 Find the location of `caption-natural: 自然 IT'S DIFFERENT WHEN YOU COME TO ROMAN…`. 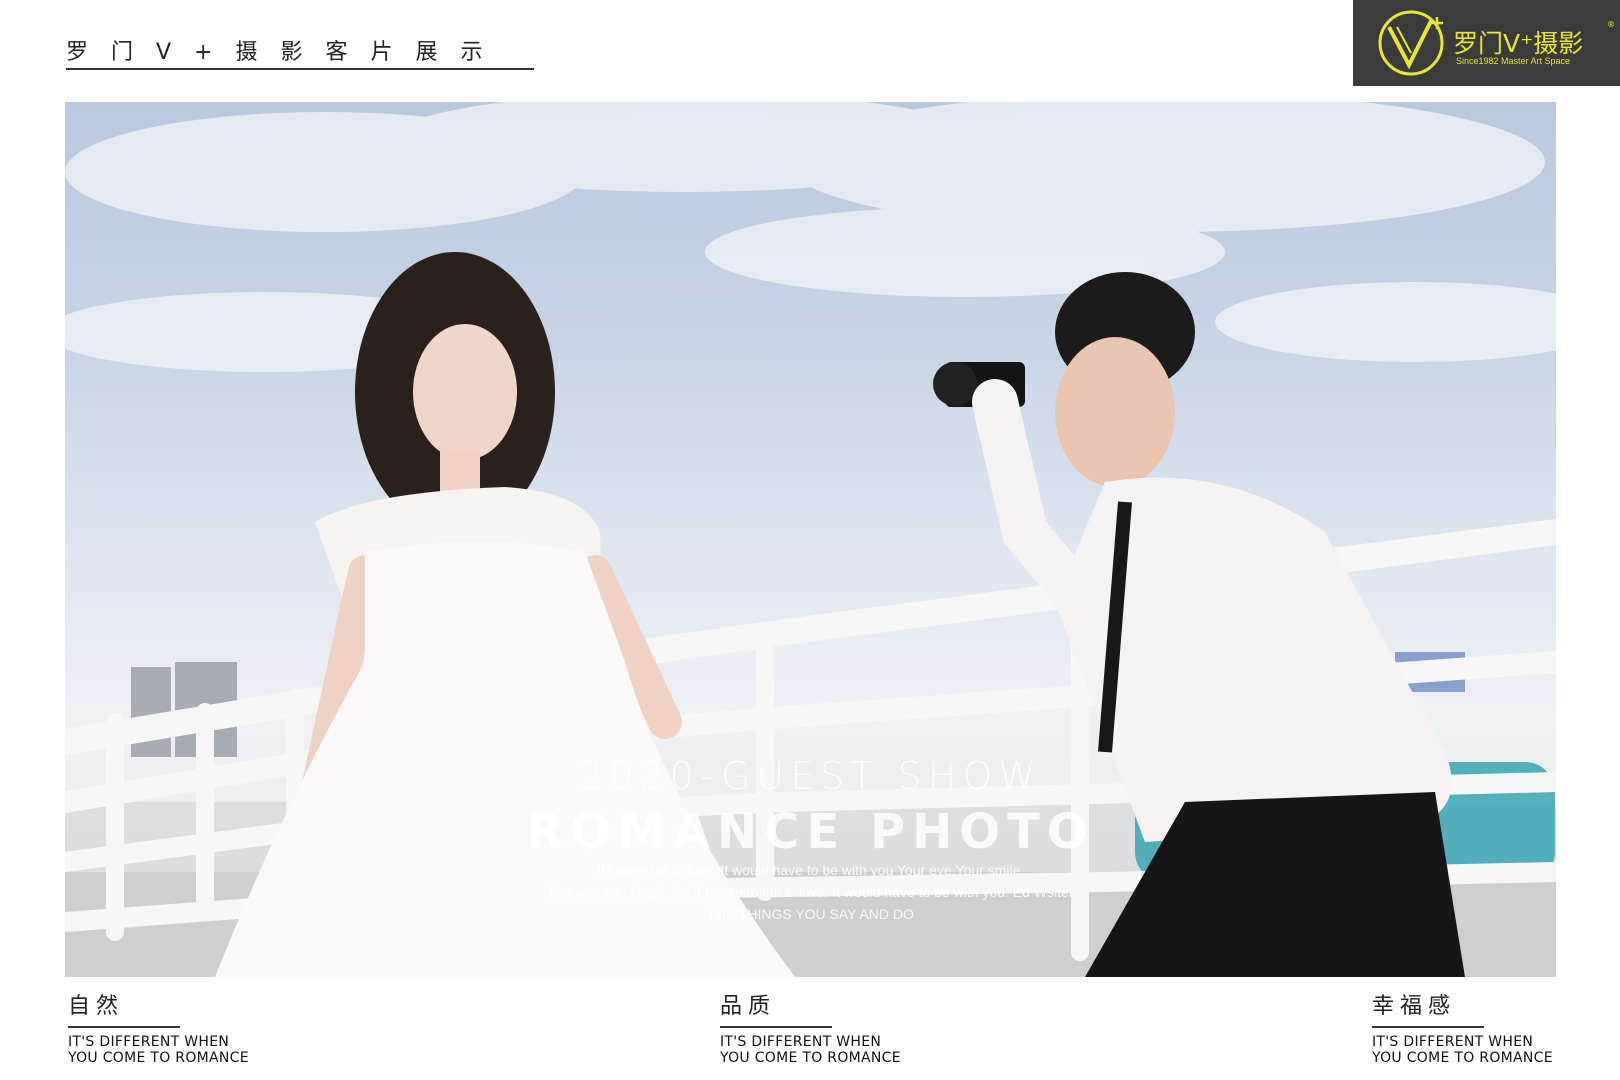

caption-natural: 自然 IT'S DIFFERENT WHEN YOU COME TO ROMAN… is located at coordinates (158, 1027).